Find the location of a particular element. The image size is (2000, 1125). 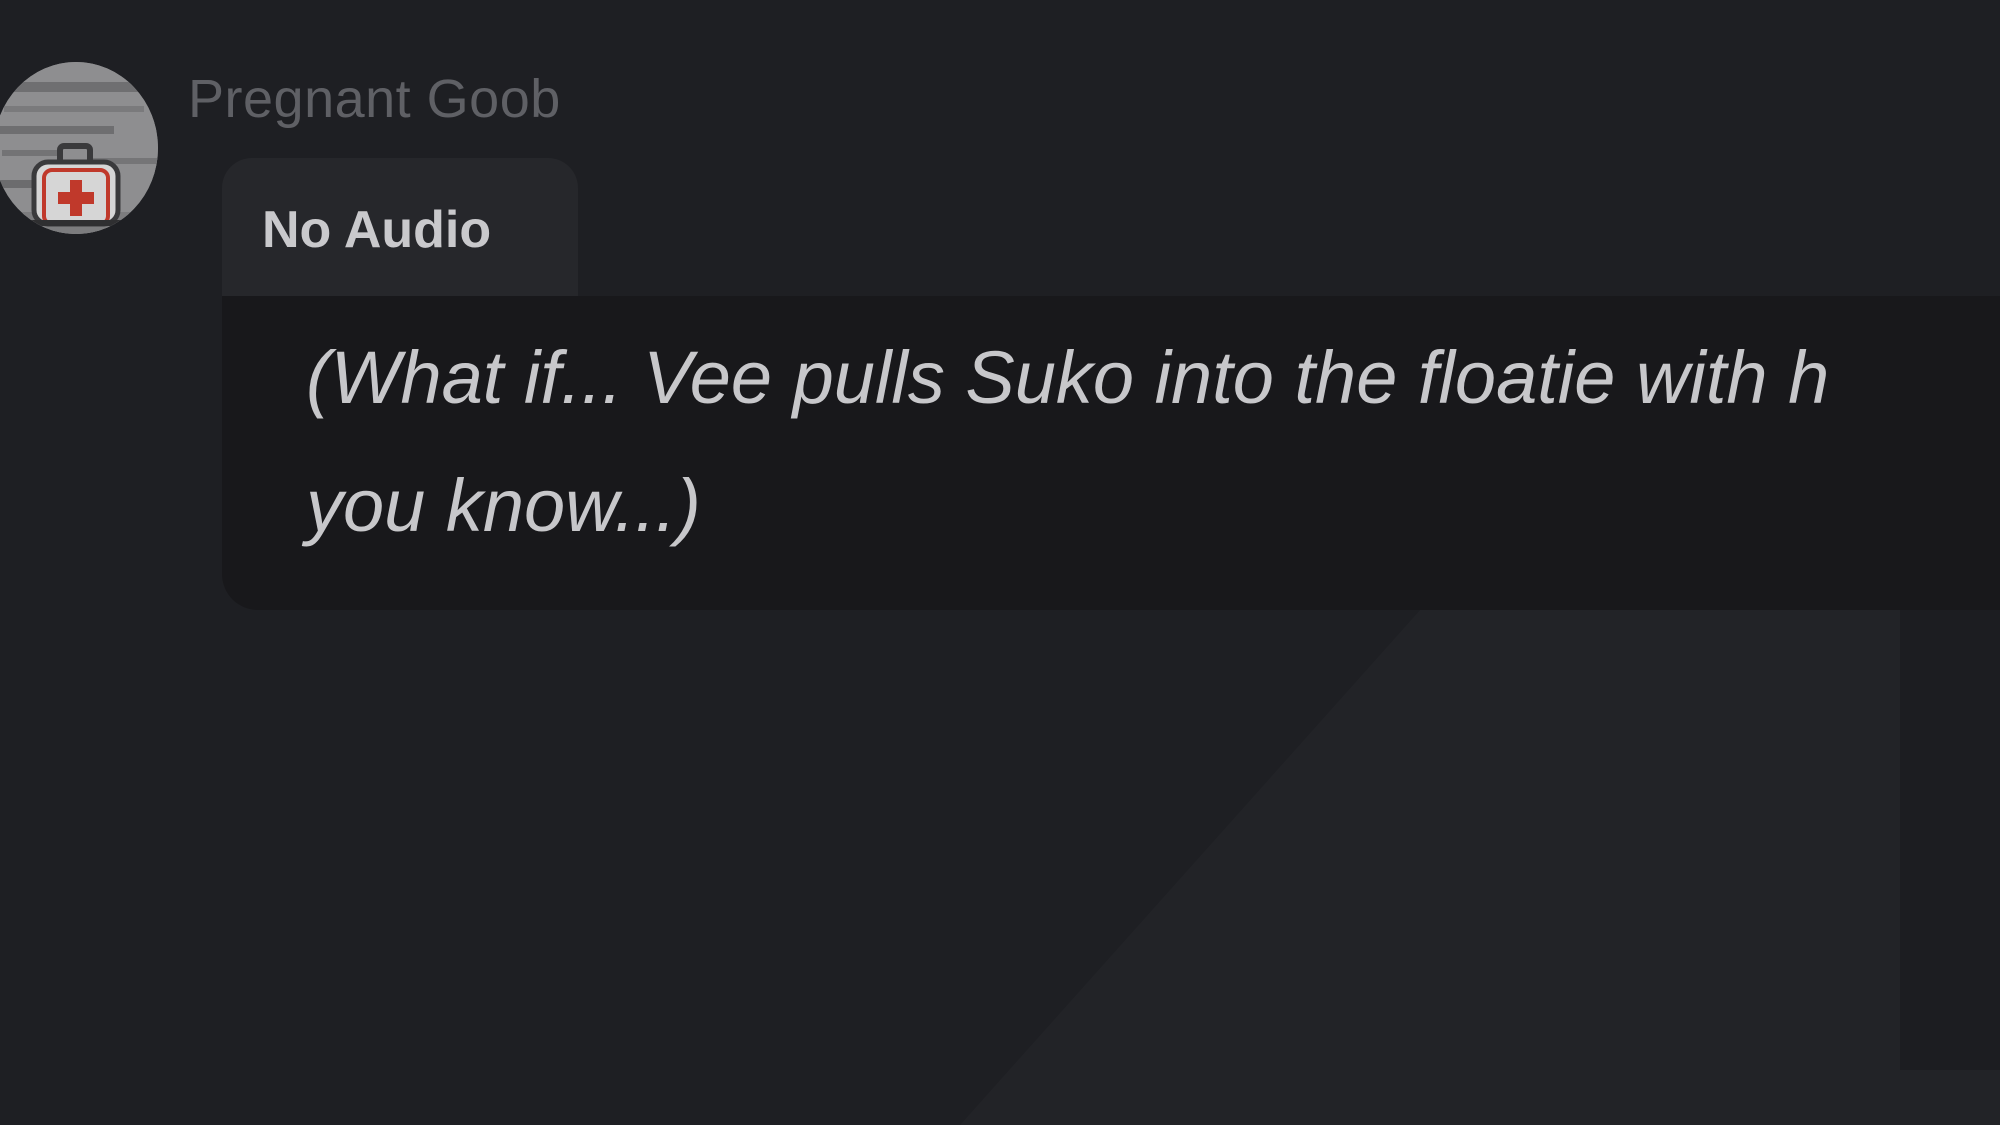

message-text-line-2: you know...) is located at coordinates (503, 505).